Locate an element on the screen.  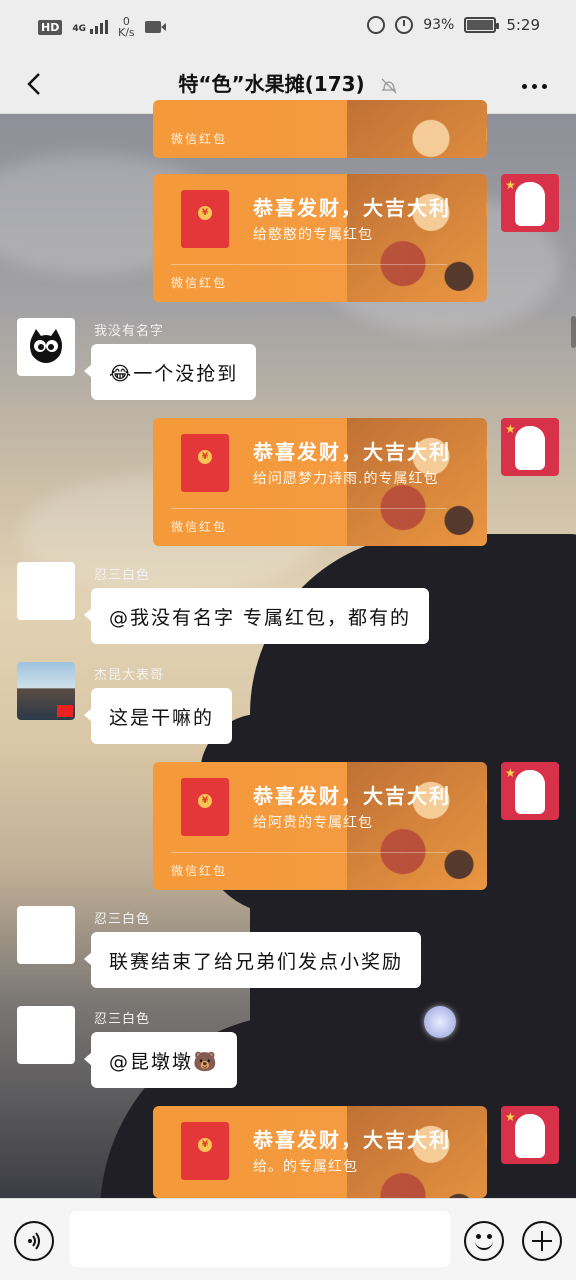
data-saver-icon is located at coordinates (376, 25).